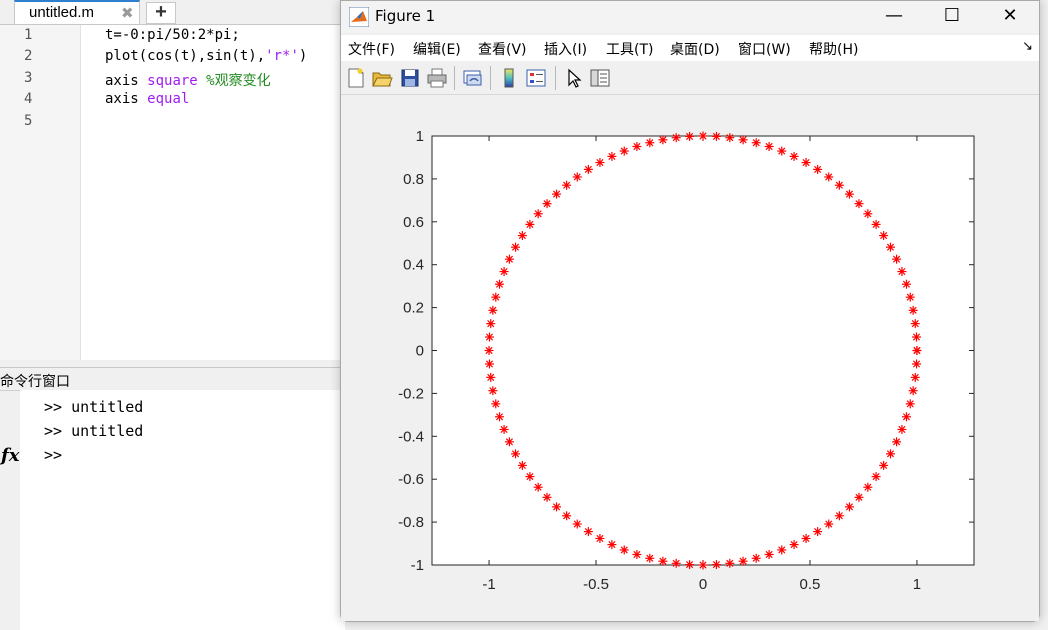  What do you see at coordinates (894, 16) in the screenshot?
I see `minimize-button: —` at bounding box center [894, 16].